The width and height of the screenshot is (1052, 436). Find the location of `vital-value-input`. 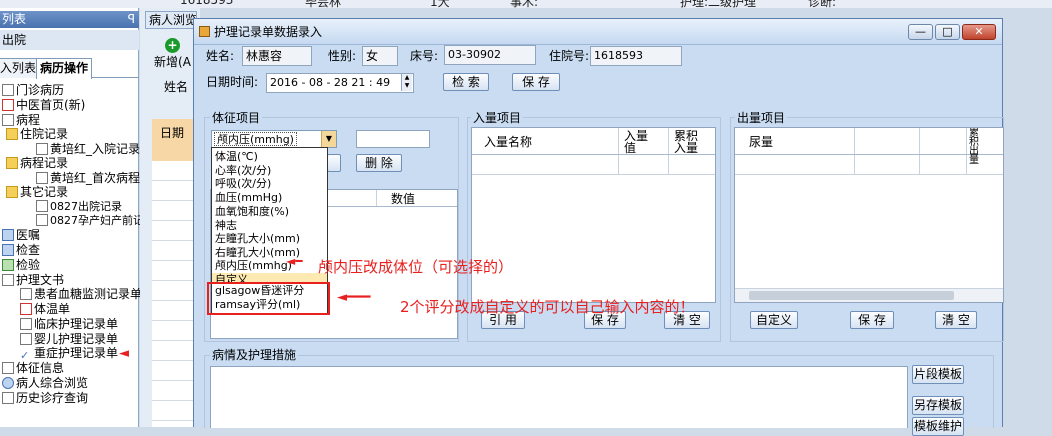

vital-value-input is located at coordinates (393, 139).